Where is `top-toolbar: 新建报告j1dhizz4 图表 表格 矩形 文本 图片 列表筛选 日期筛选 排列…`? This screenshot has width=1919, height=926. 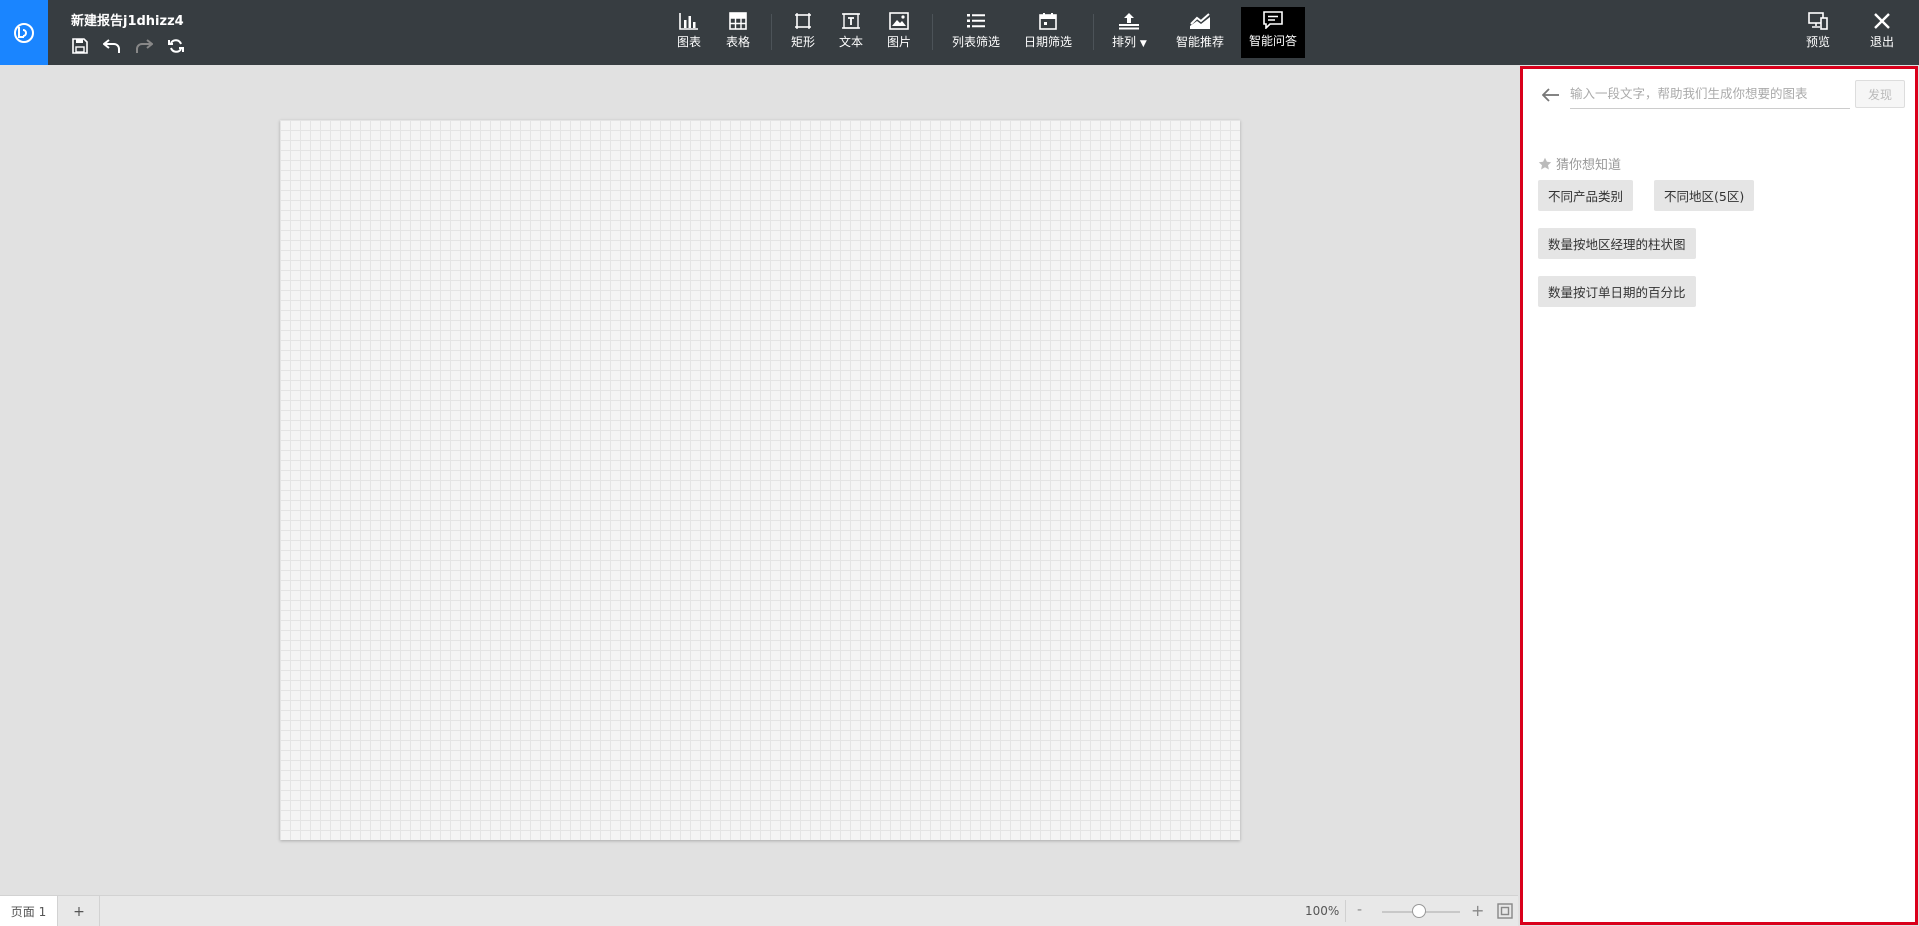
top-toolbar: 新建报告j1dhizz4 图表 表格 矩形 文本 图片 列表筛选 日期筛选 排列… is located at coordinates (959, 32).